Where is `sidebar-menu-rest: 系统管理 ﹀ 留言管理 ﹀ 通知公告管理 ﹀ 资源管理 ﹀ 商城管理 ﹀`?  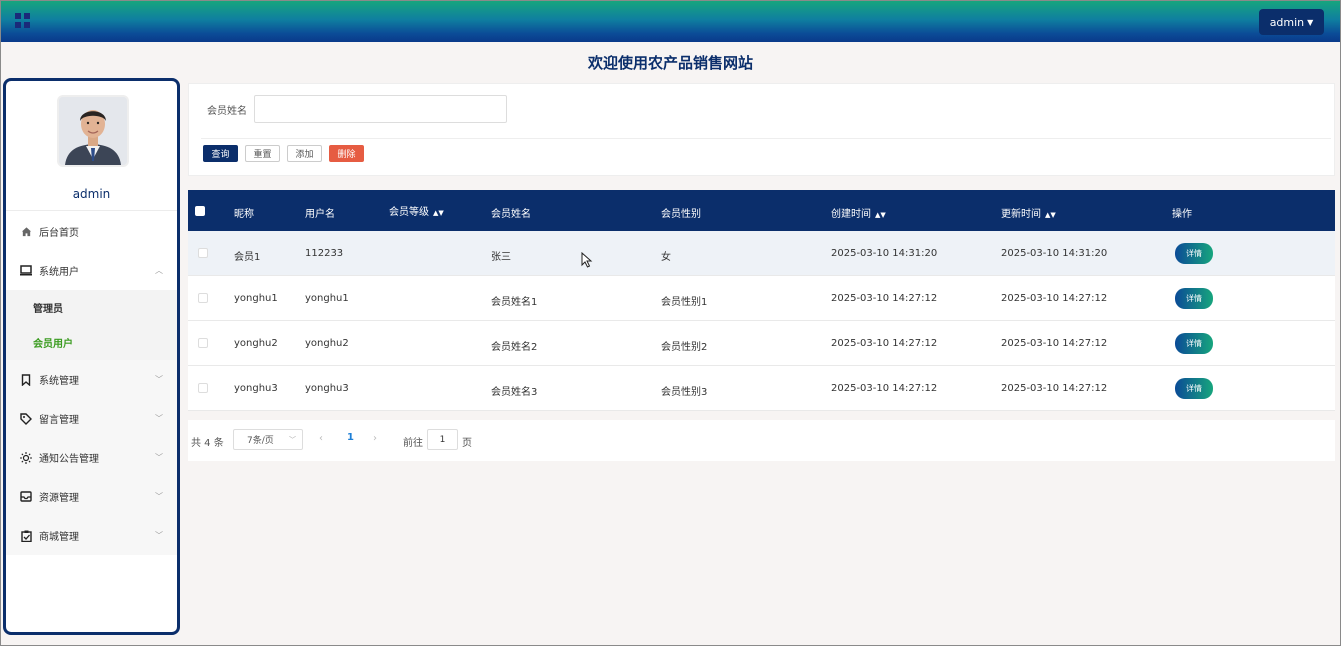 sidebar-menu-rest: 系统管理 ﹀ 留言管理 ﹀ 通知公告管理 ﹀ 资源管理 ﹀ 商城管理 ﹀ is located at coordinates (91, 457).